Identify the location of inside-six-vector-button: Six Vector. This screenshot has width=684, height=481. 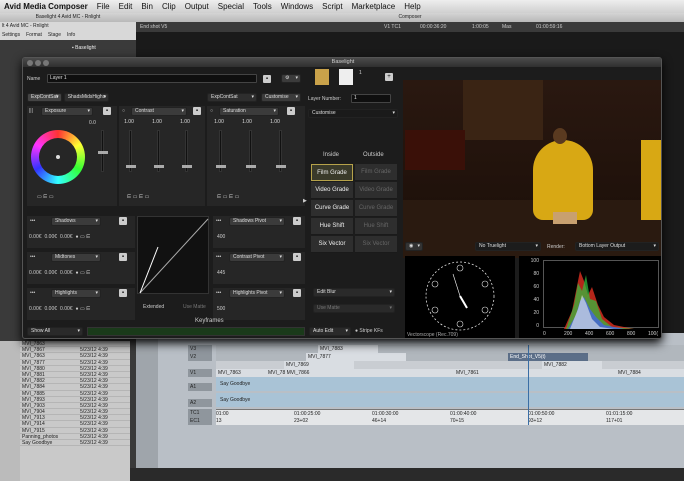
(332, 244).